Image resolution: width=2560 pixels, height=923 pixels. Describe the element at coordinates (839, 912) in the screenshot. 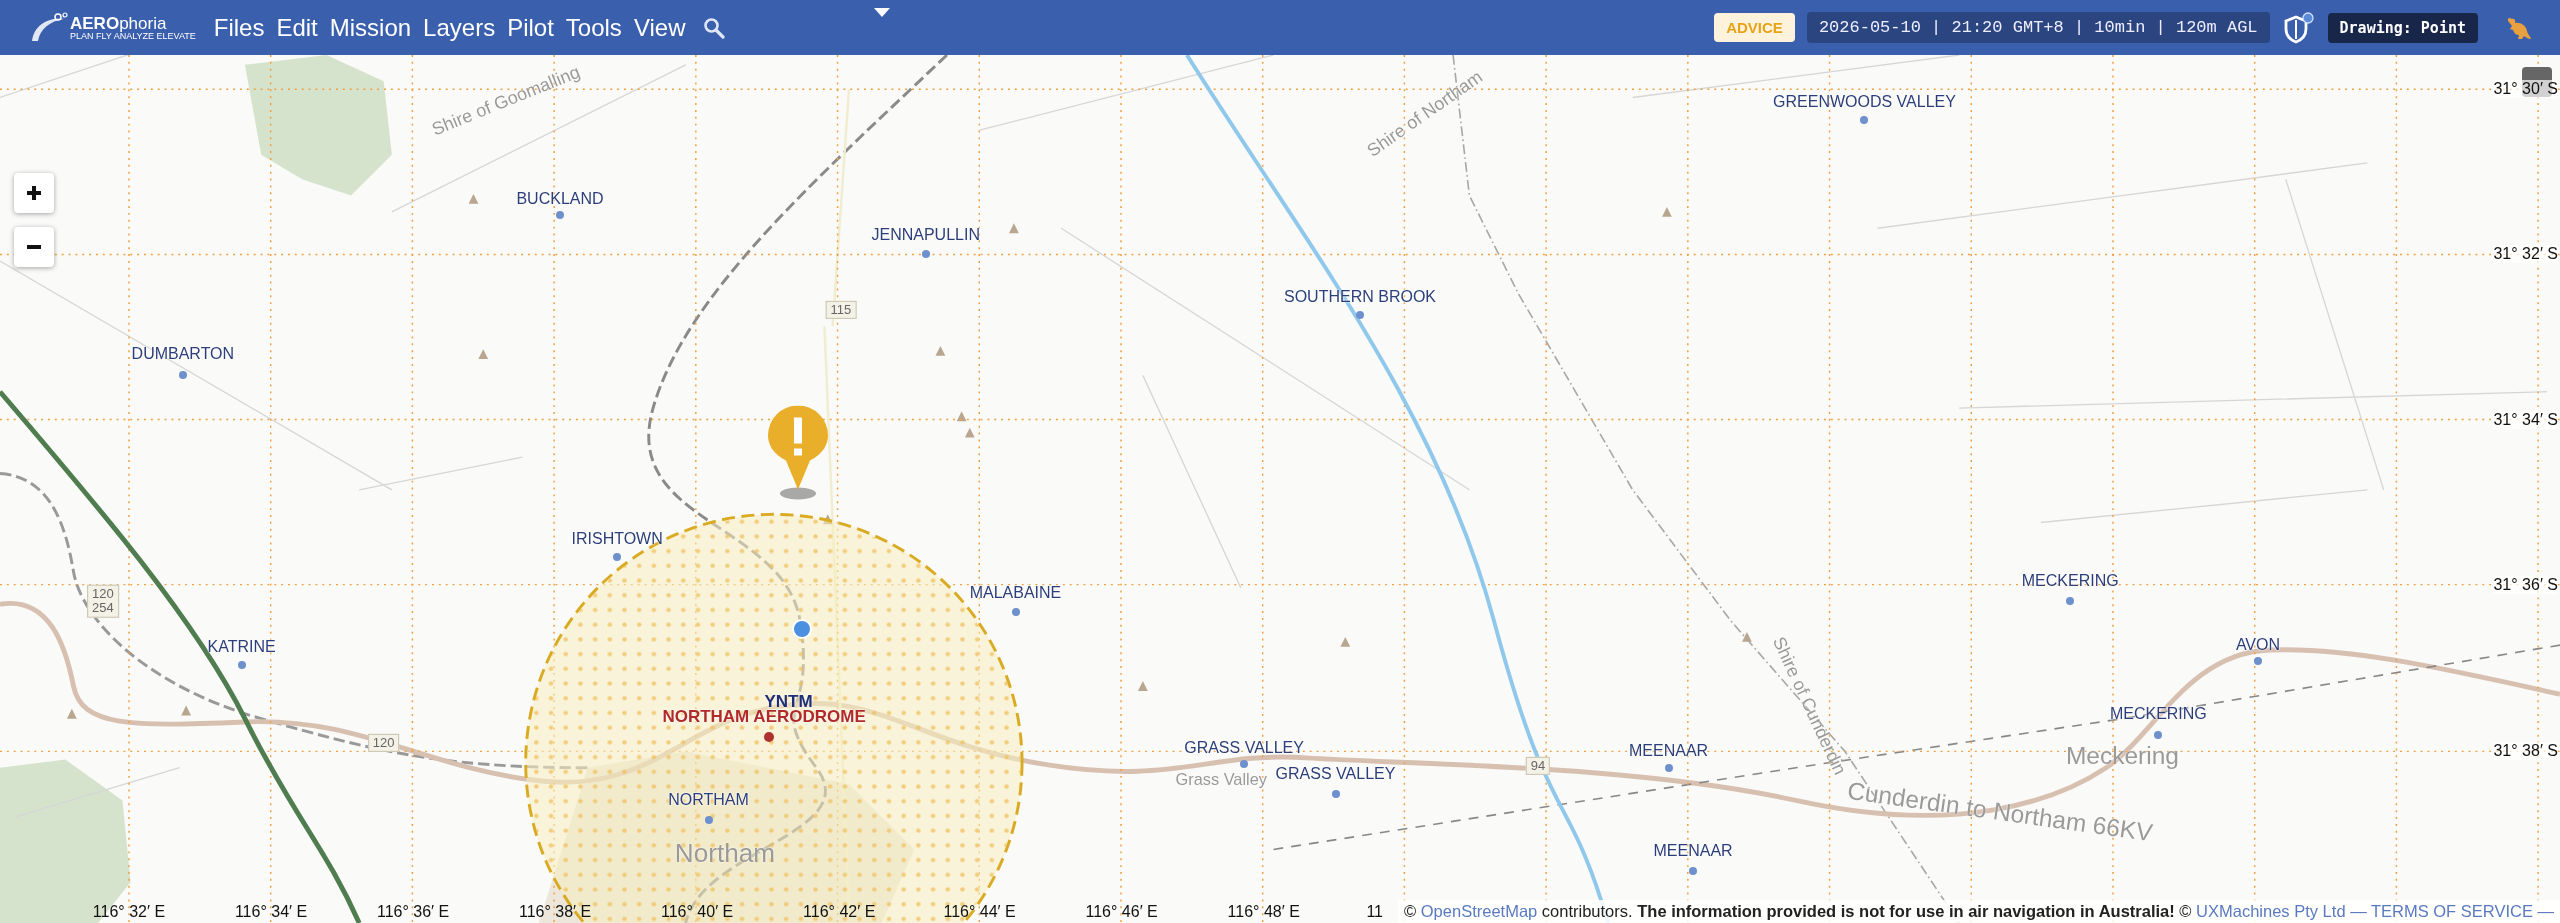

I see `longitude-label: 116° 42′ E` at that location.